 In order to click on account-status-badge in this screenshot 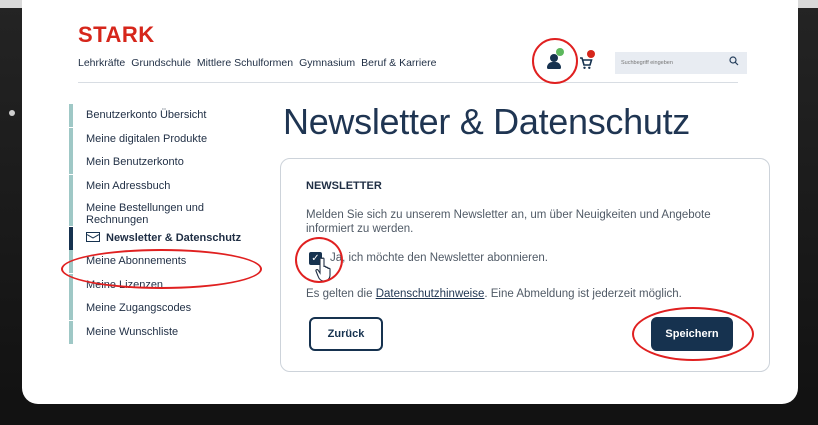, I will do `click(560, 52)`.